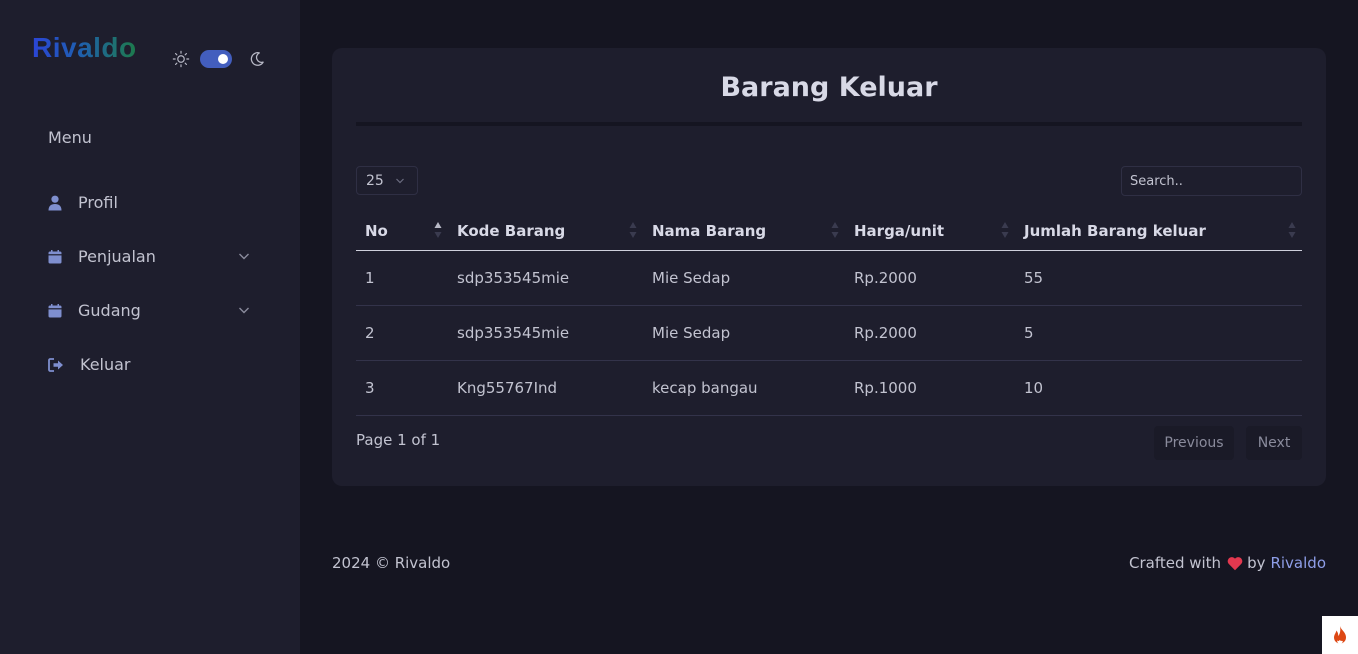  What do you see at coordinates (402, 333) in the screenshot?
I see `cell-no: 2` at bounding box center [402, 333].